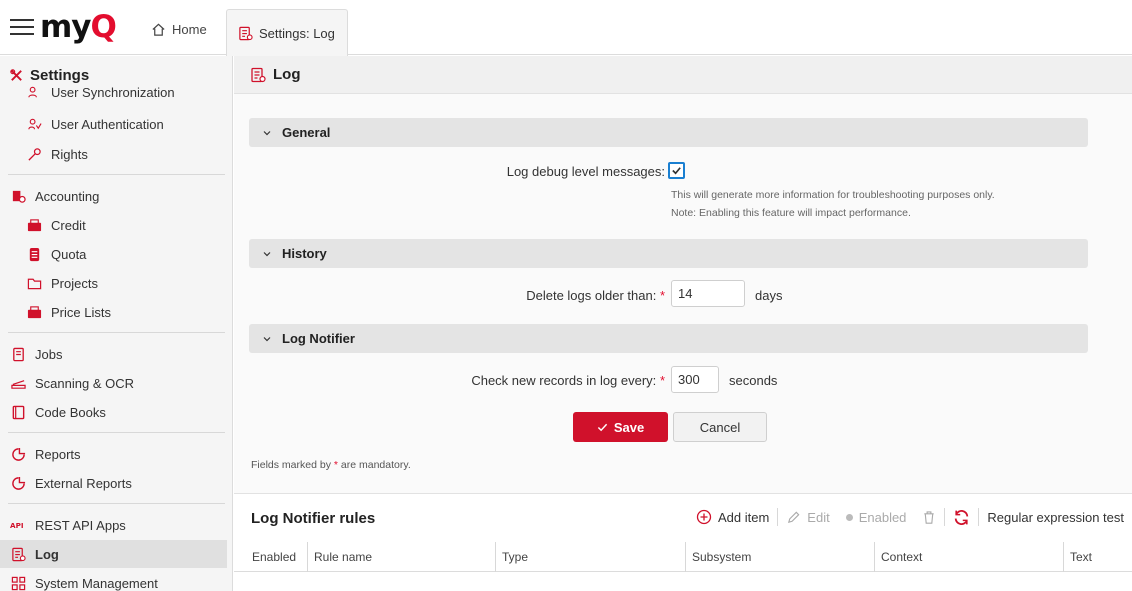  What do you see at coordinates (113, 124) in the screenshot?
I see `sidebar-item-user-authentication: User Authentication` at bounding box center [113, 124].